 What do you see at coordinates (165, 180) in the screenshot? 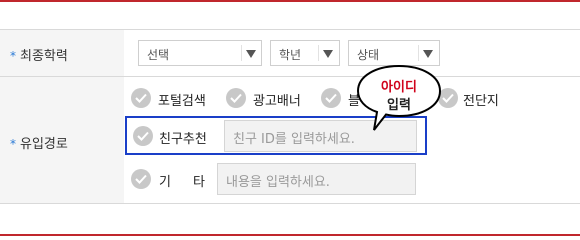
I see `other-label-a: 기` at bounding box center [165, 180].